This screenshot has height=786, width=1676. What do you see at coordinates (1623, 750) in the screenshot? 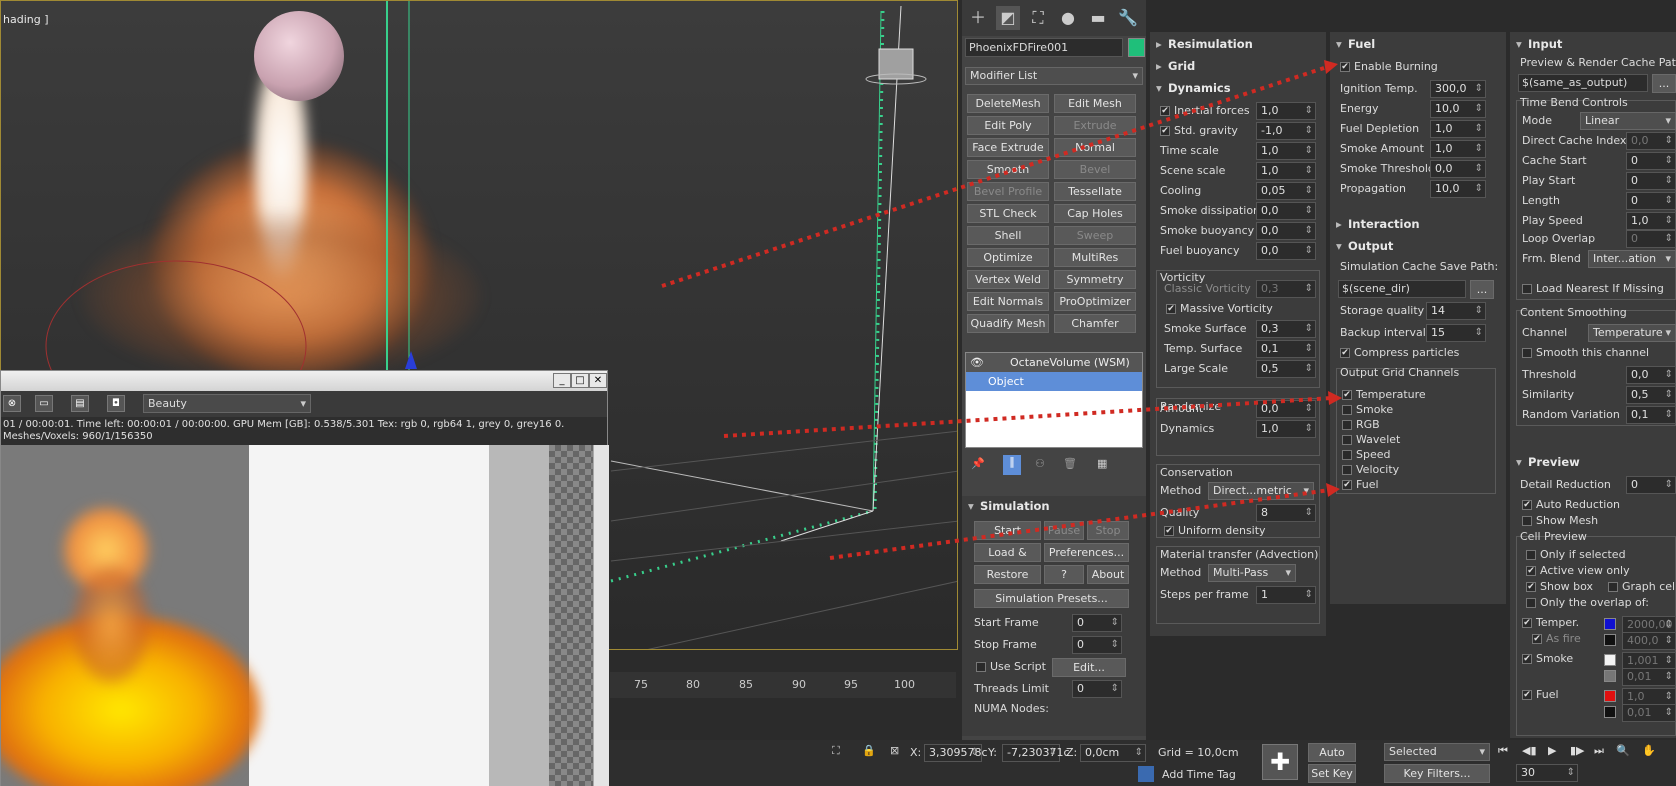
I see `zoom-icon: 🔍` at bounding box center [1623, 750].